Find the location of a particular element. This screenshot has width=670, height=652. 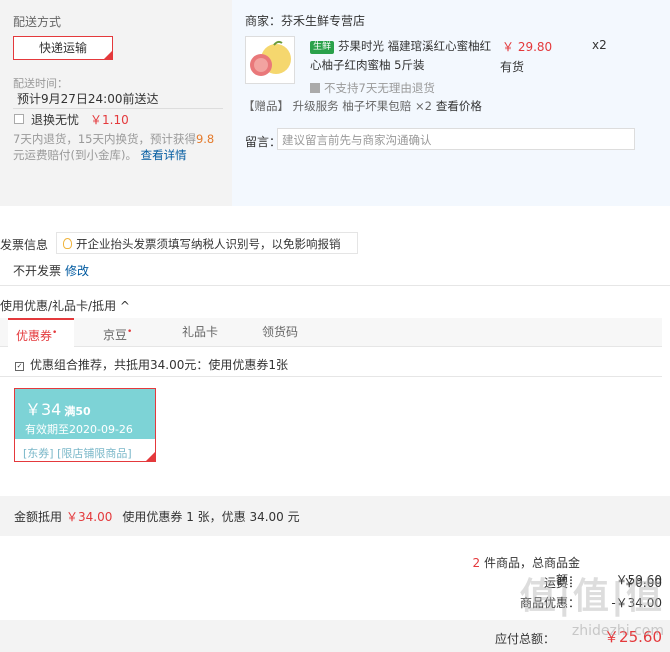

invoice-tip: 开企业抬头发票须填写纳税人识别号，以免影响报销 is located at coordinates (207, 243).